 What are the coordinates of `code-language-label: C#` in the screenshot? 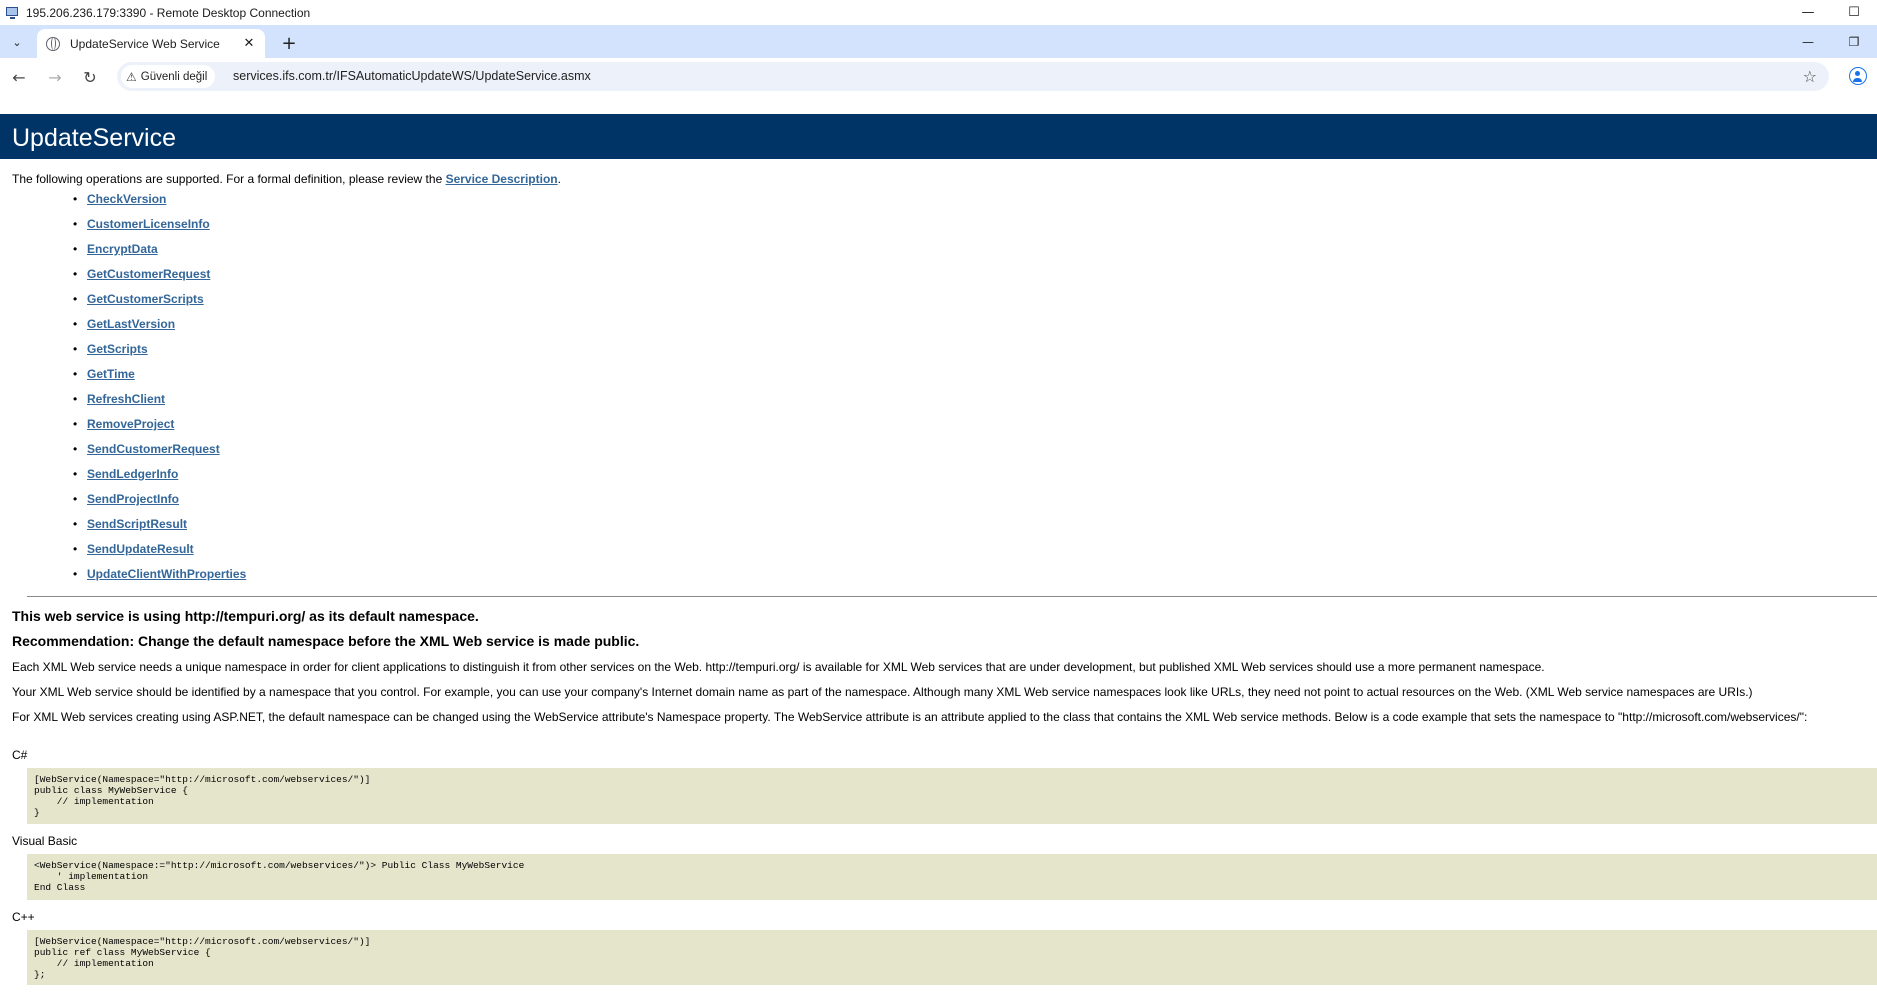 It's located at (20, 755).